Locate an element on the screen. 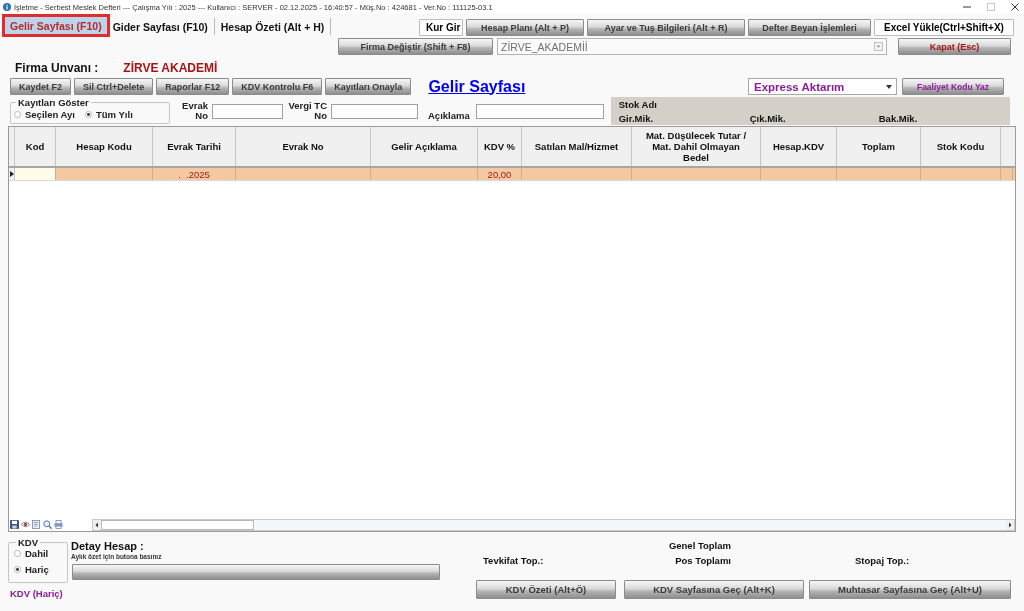  activity-code-button: Faaliyet Kodu Yaz is located at coordinates (953, 86).